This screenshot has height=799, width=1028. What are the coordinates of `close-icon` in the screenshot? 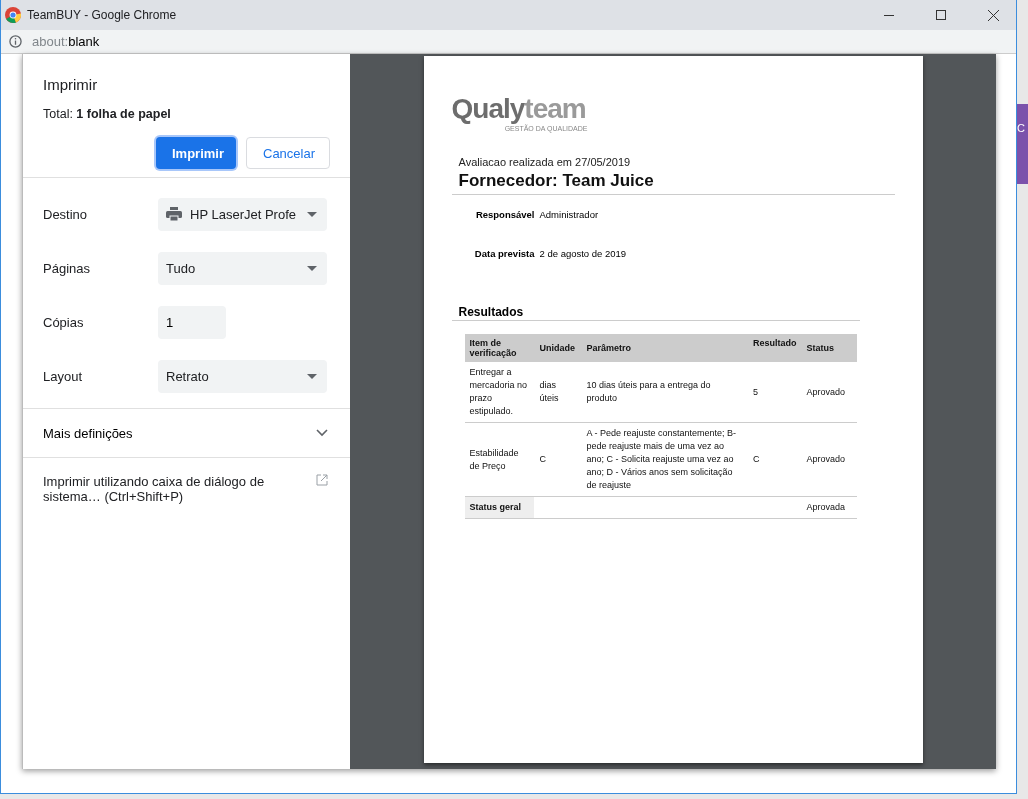 It's located at (993, 15).